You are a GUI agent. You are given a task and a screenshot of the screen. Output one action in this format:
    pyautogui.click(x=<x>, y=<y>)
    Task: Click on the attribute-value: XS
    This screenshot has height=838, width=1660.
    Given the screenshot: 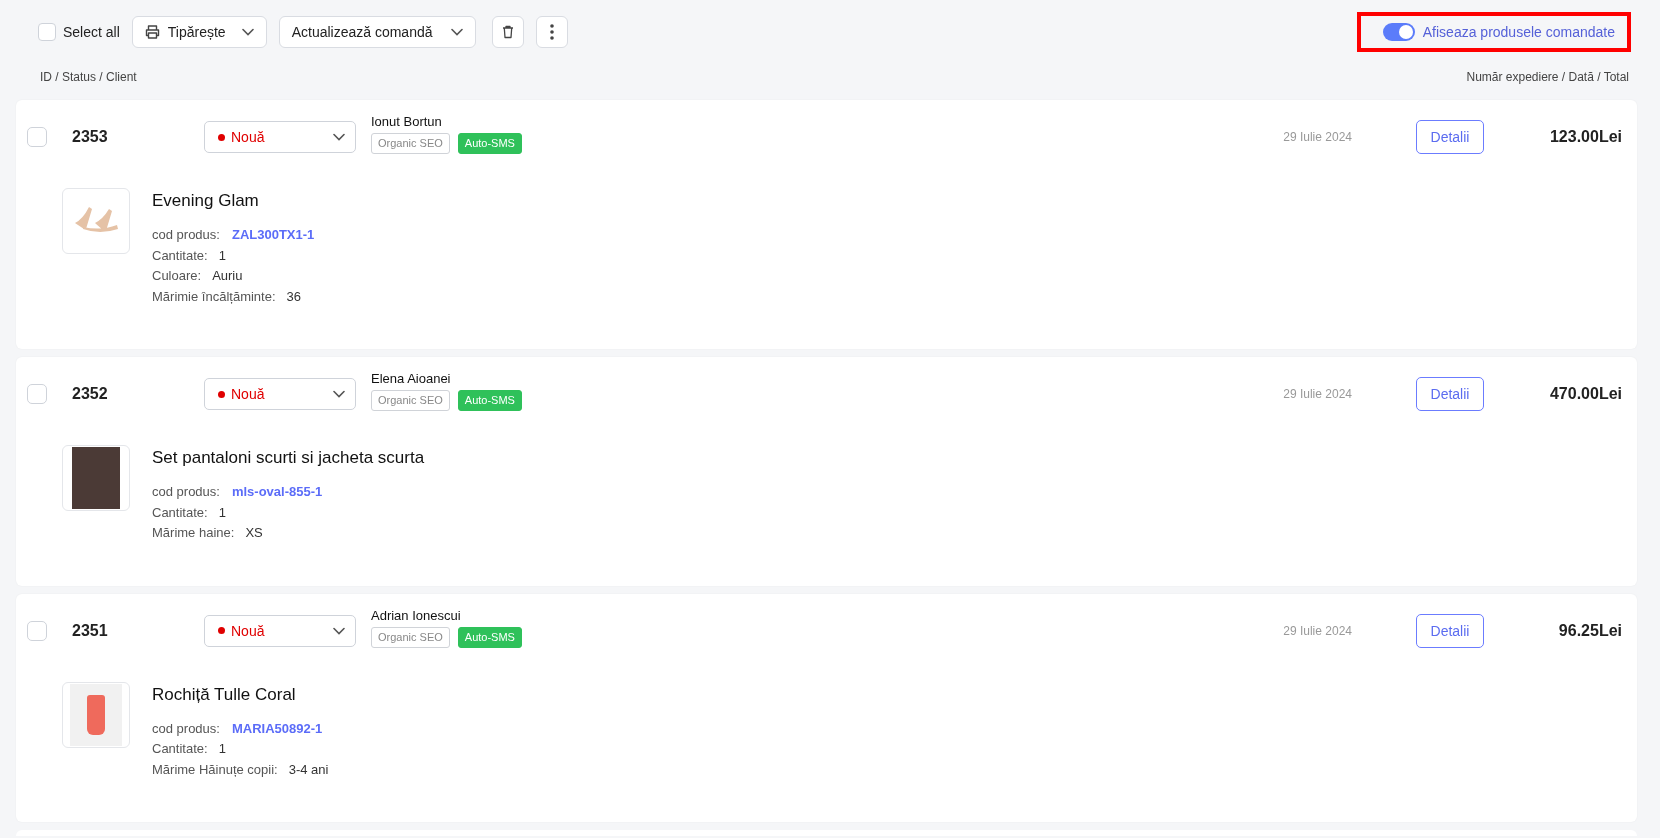 What is the action you would take?
    pyautogui.click(x=254, y=533)
    